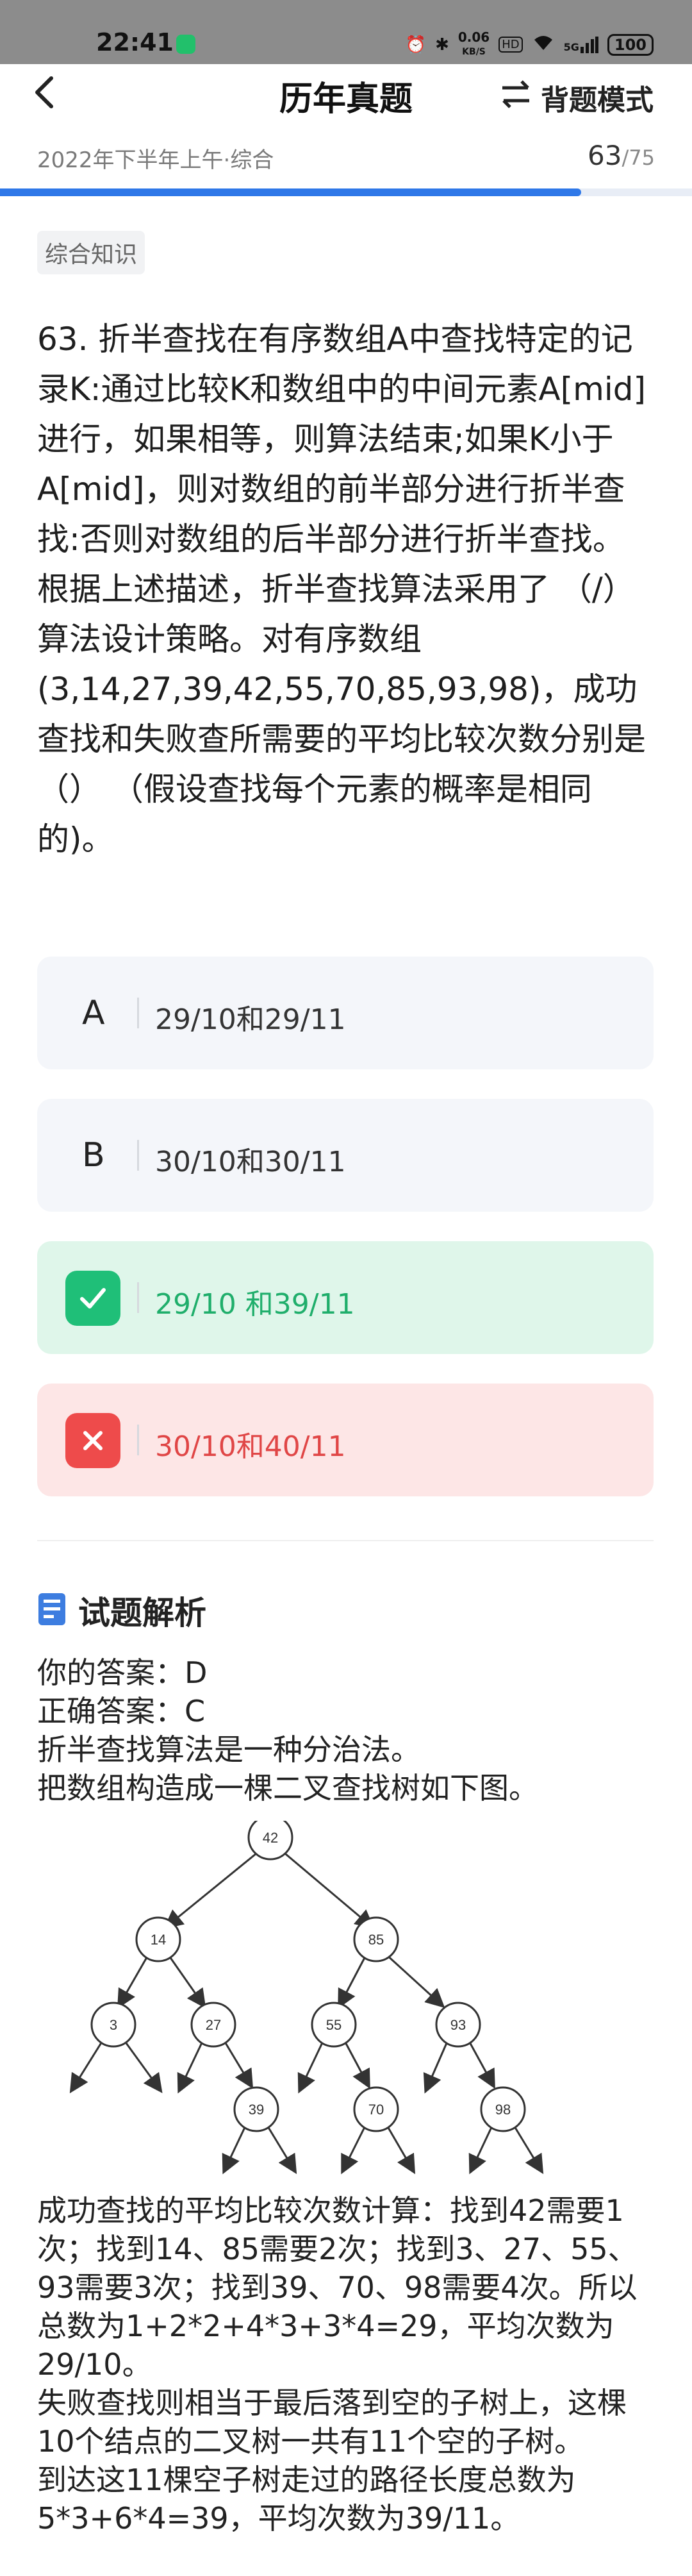 The height and width of the screenshot is (2576, 692). I want to click on analysis-line-2: 把数组构造成一棵二叉查找树如下图。, so click(287, 1788).